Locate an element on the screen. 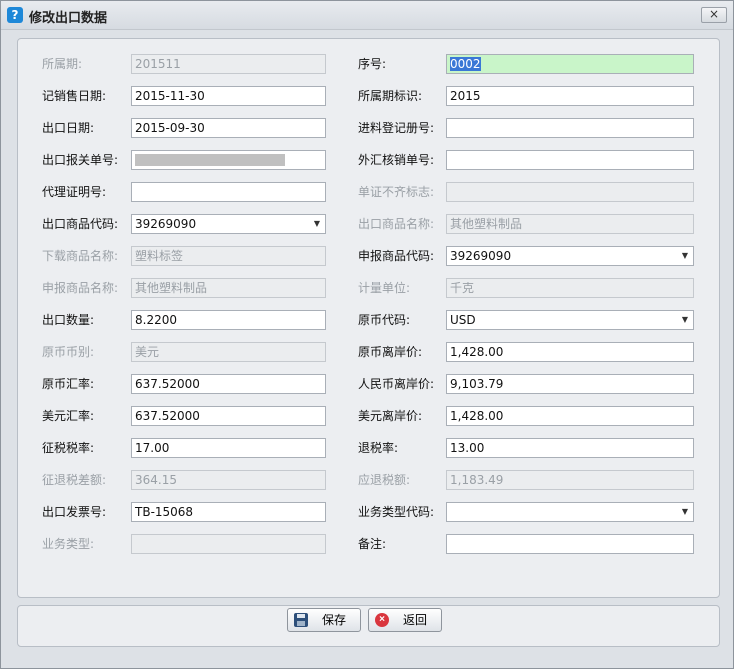 The height and width of the screenshot is (669, 734). right-field-15-input is located at coordinates (570, 544).